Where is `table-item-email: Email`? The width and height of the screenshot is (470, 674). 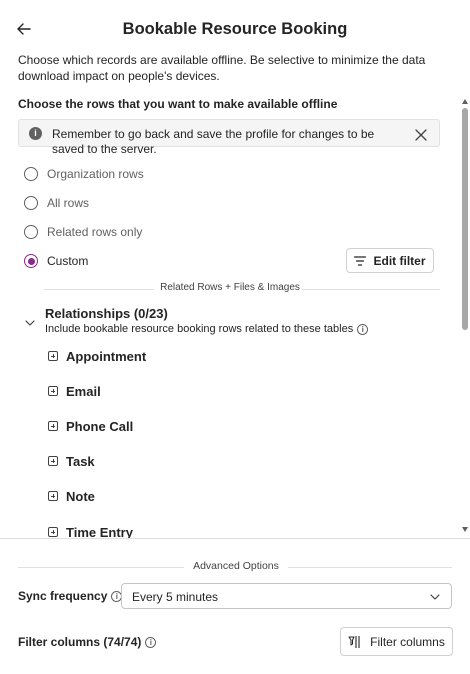
table-item-email: Email is located at coordinates (74, 391).